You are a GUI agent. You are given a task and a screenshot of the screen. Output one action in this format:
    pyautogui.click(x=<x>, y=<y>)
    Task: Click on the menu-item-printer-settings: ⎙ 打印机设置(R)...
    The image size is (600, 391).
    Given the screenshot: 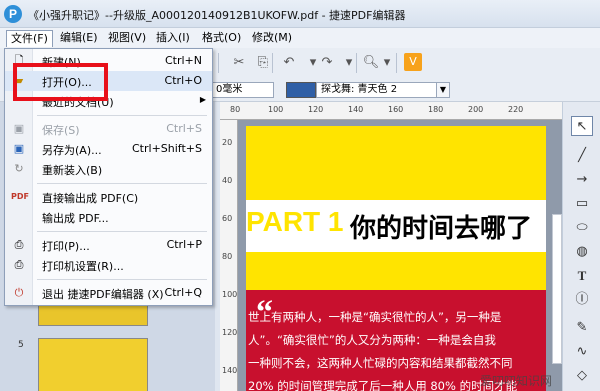 What is the action you would take?
    pyautogui.click(x=108, y=265)
    